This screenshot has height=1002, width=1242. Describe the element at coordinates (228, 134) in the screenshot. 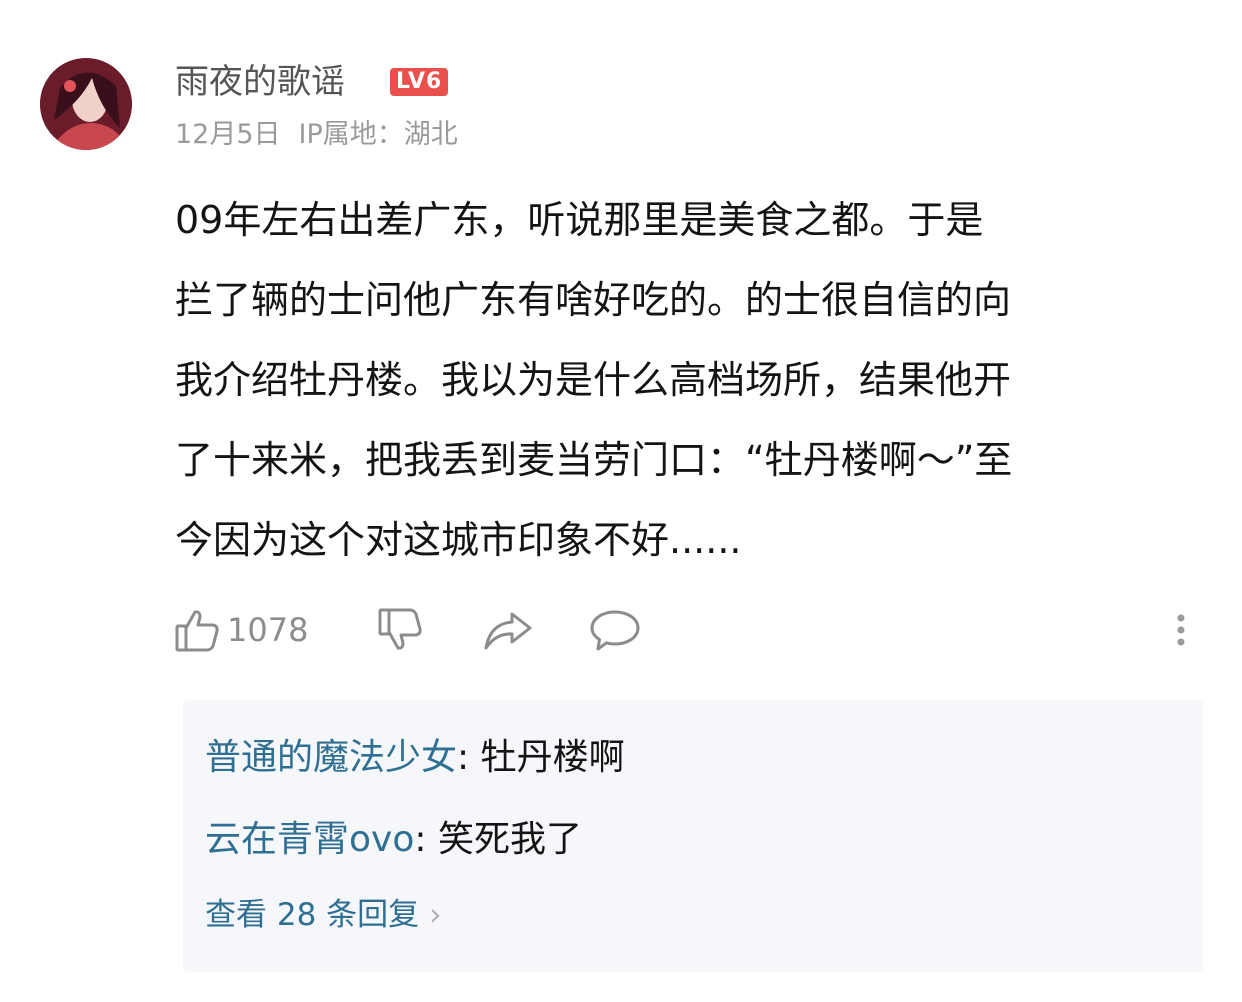

I see `post-date: 12月5日` at that location.